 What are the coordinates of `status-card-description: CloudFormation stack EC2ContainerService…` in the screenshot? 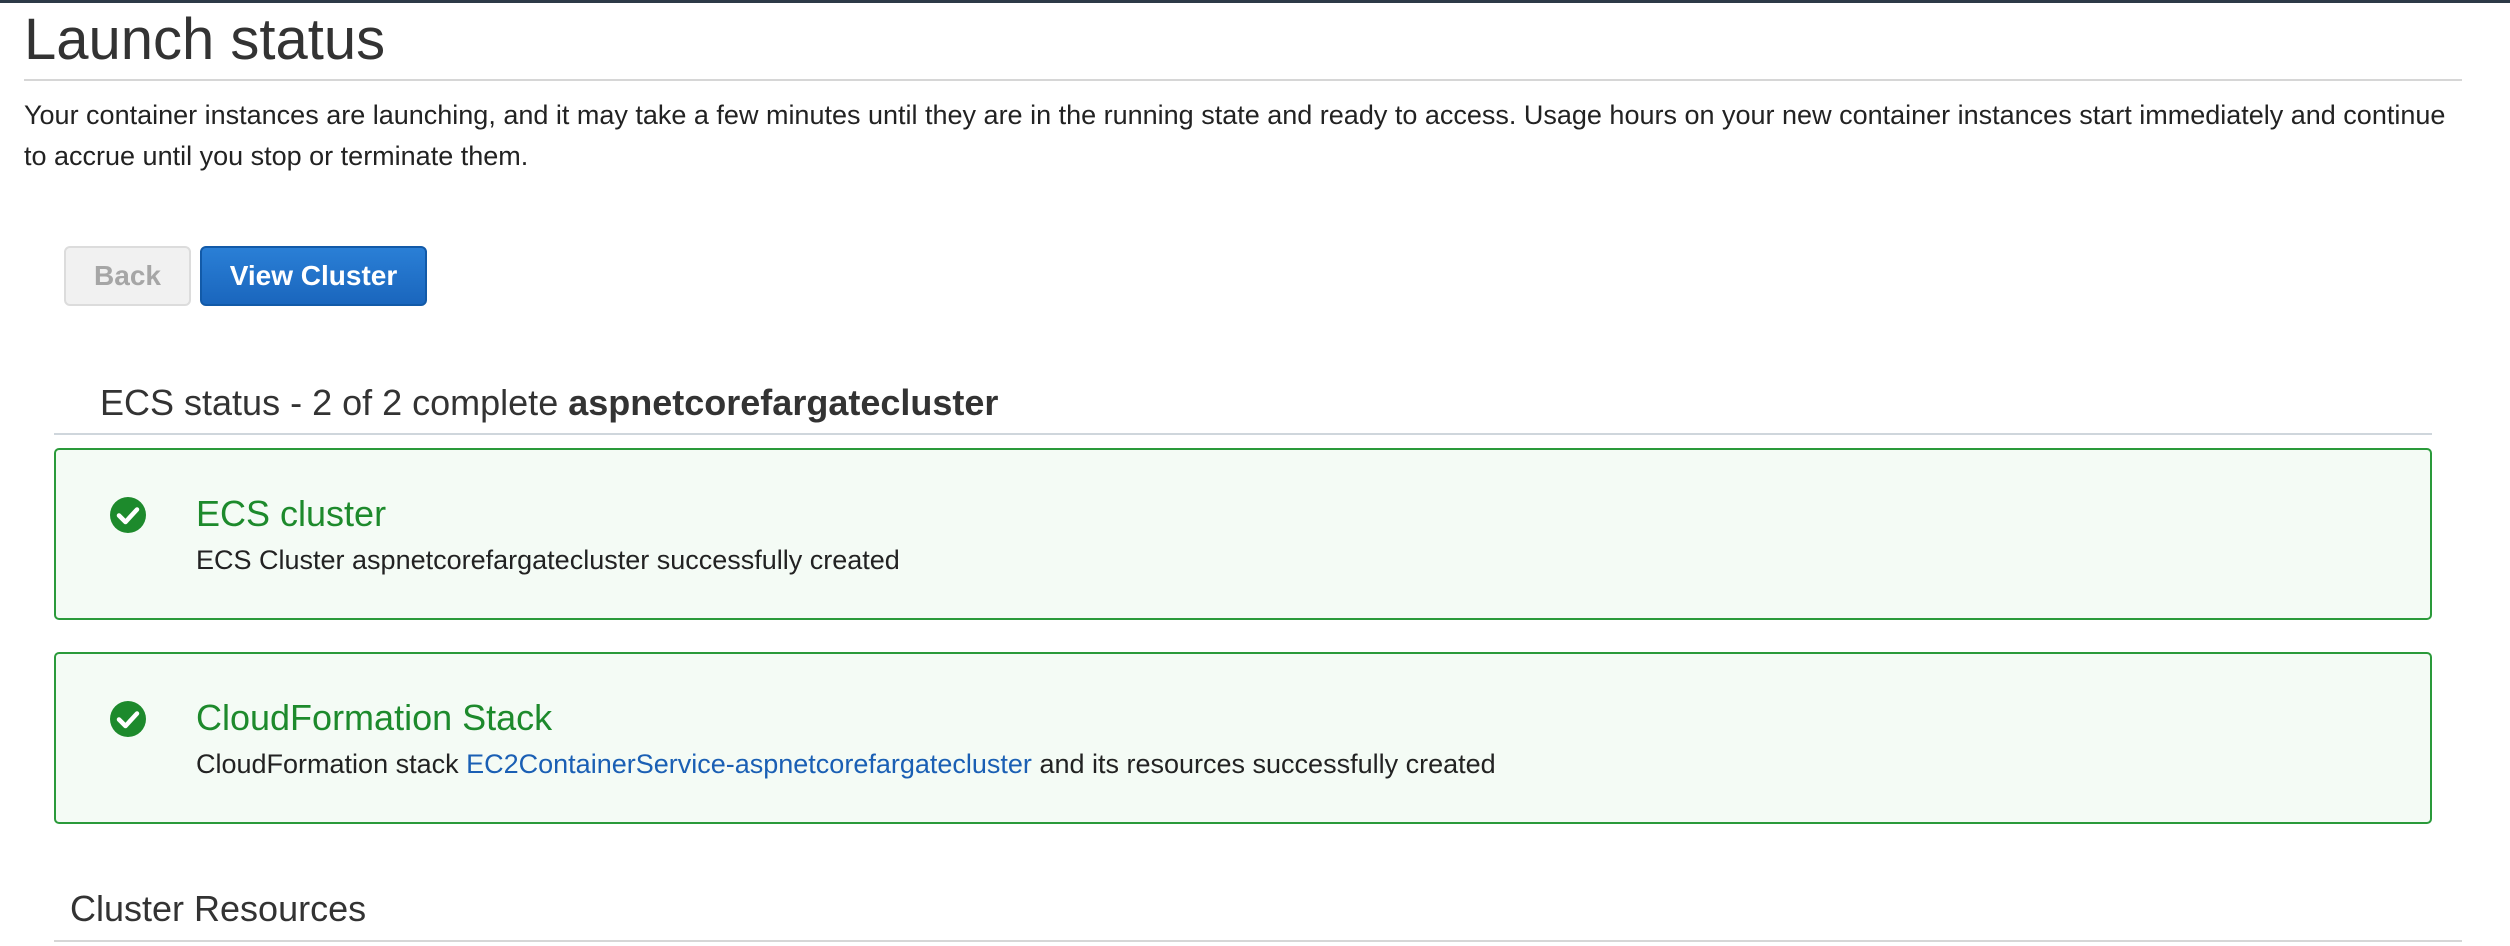 It's located at (846, 764).